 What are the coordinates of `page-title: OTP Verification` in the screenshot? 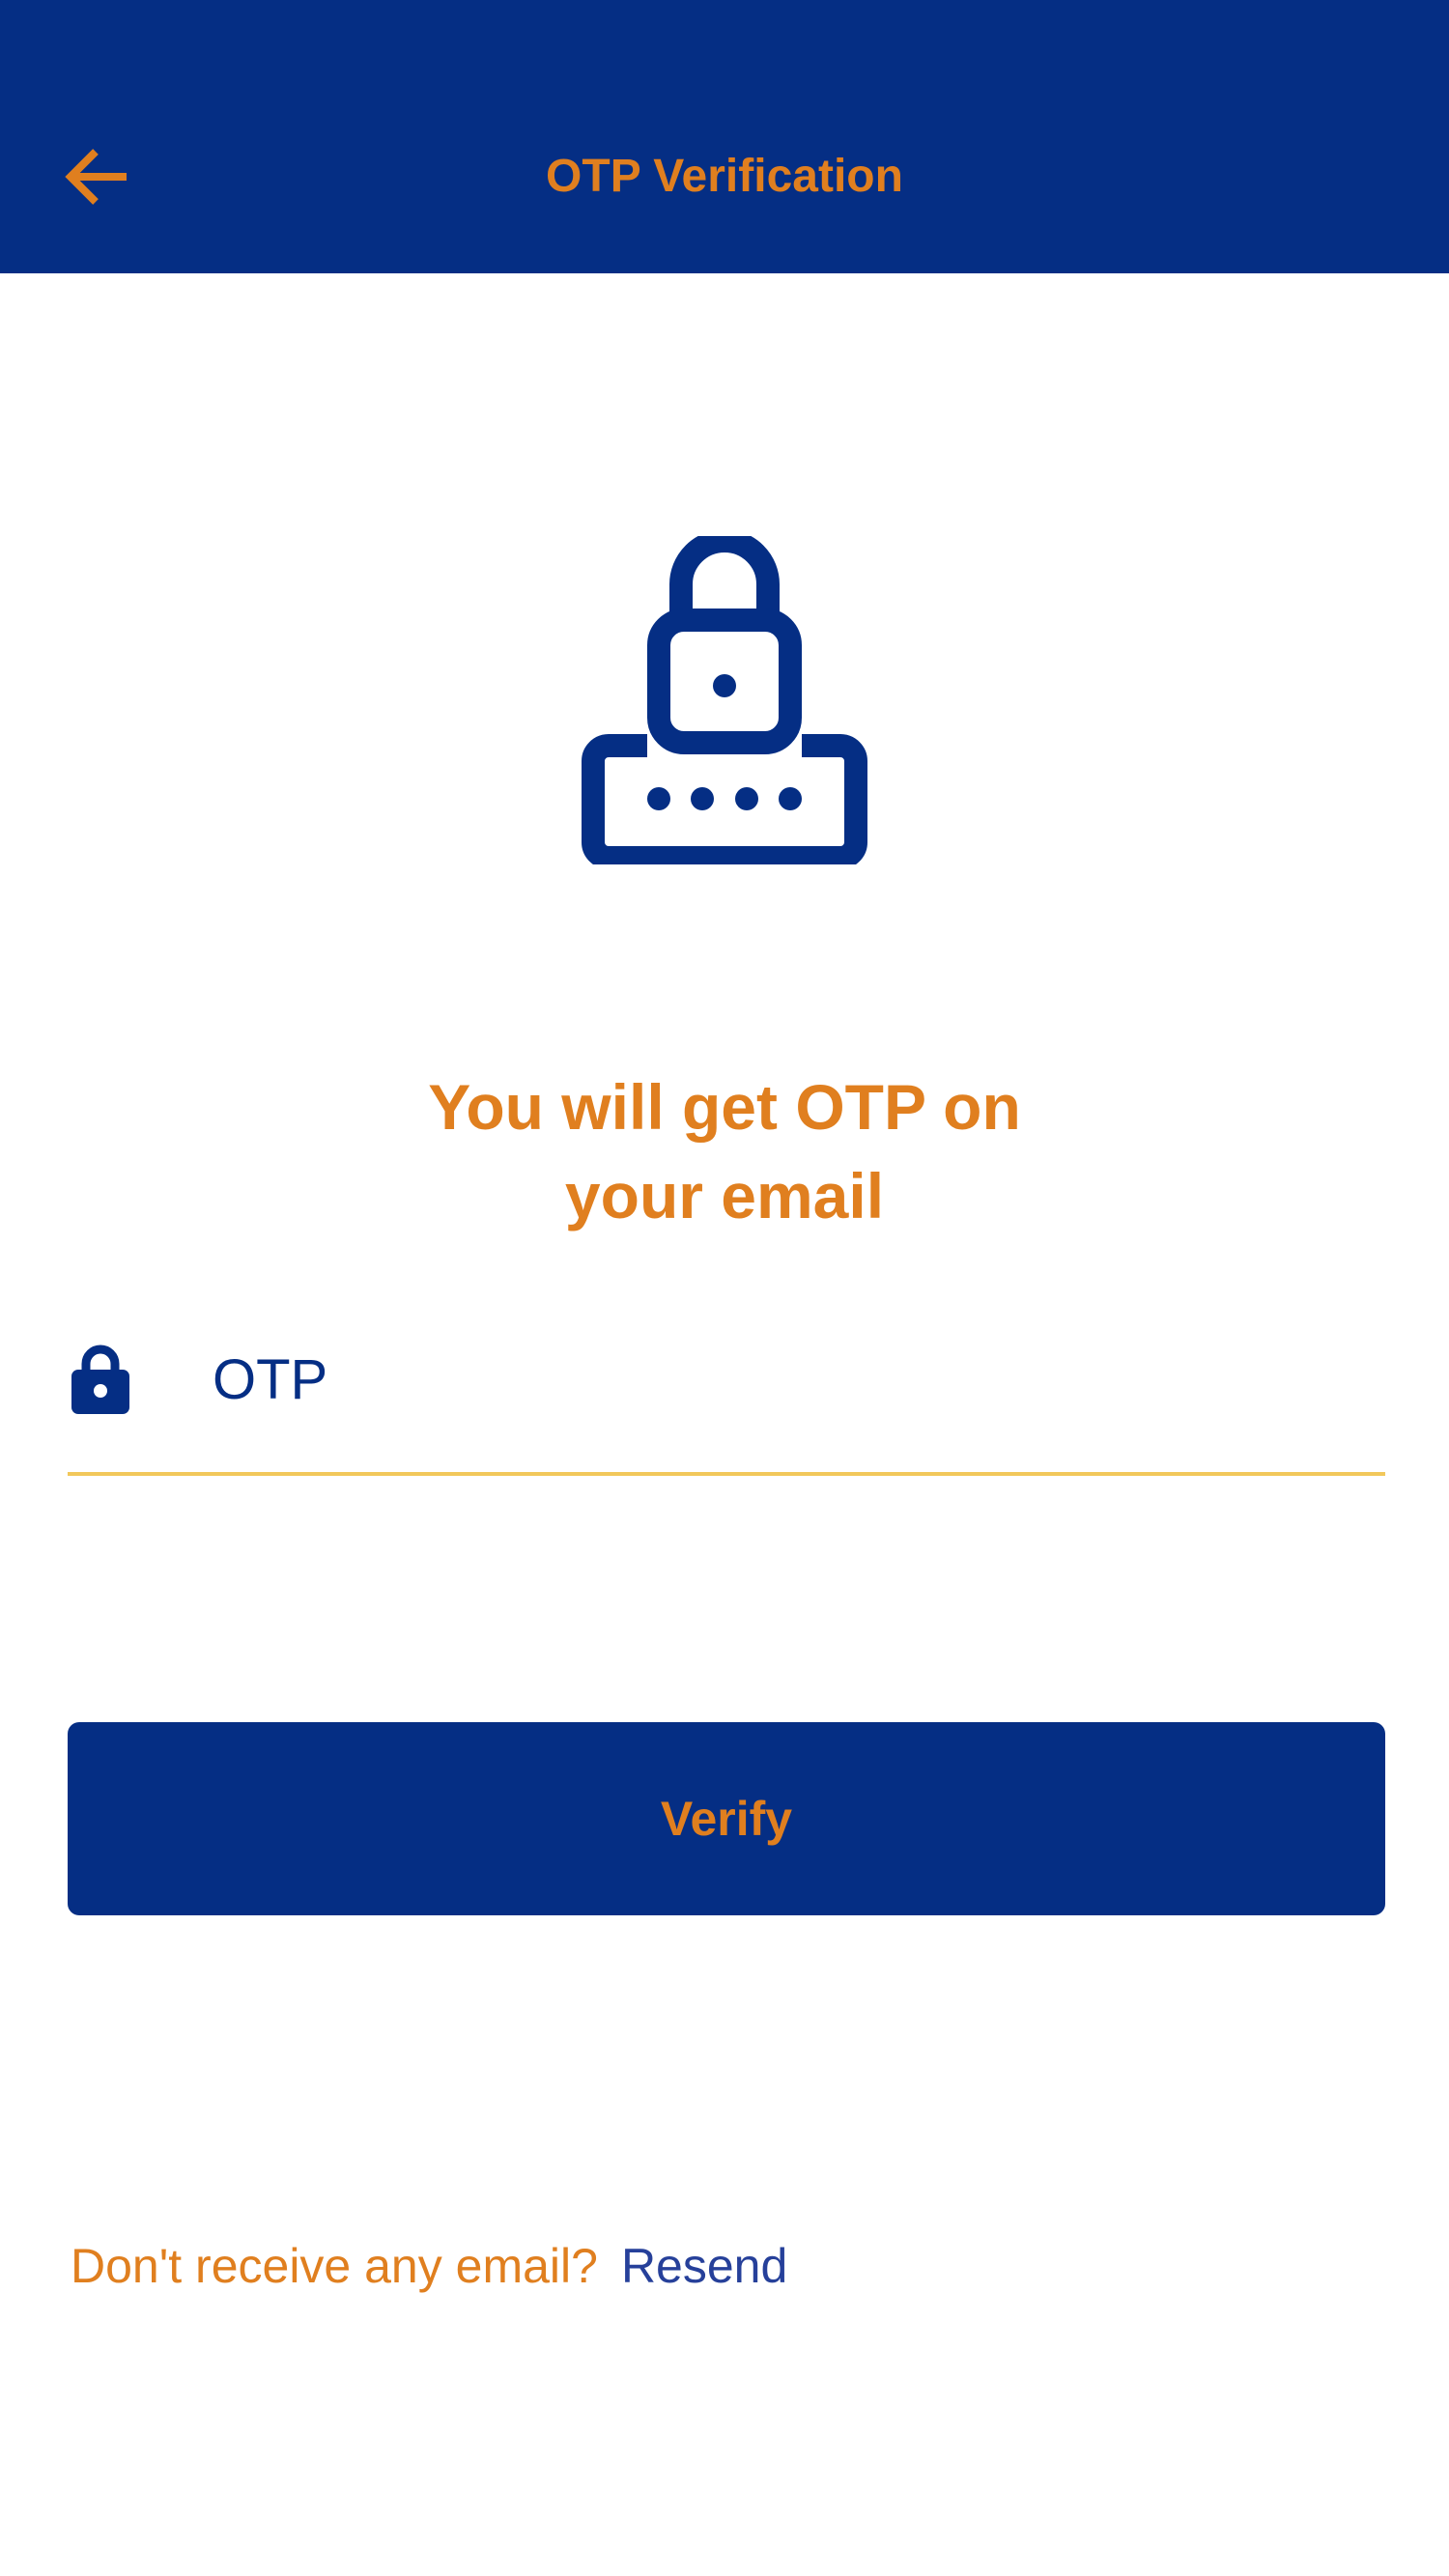 It's located at (724, 176).